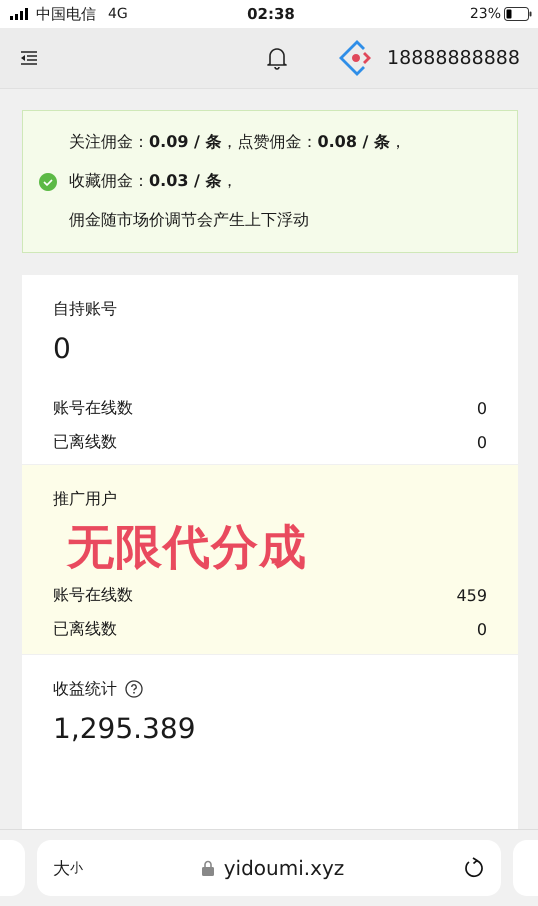 The width and height of the screenshot is (538, 906). What do you see at coordinates (20, 14) in the screenshot?
I see `signal-icon` at bounding box center [20, 14].